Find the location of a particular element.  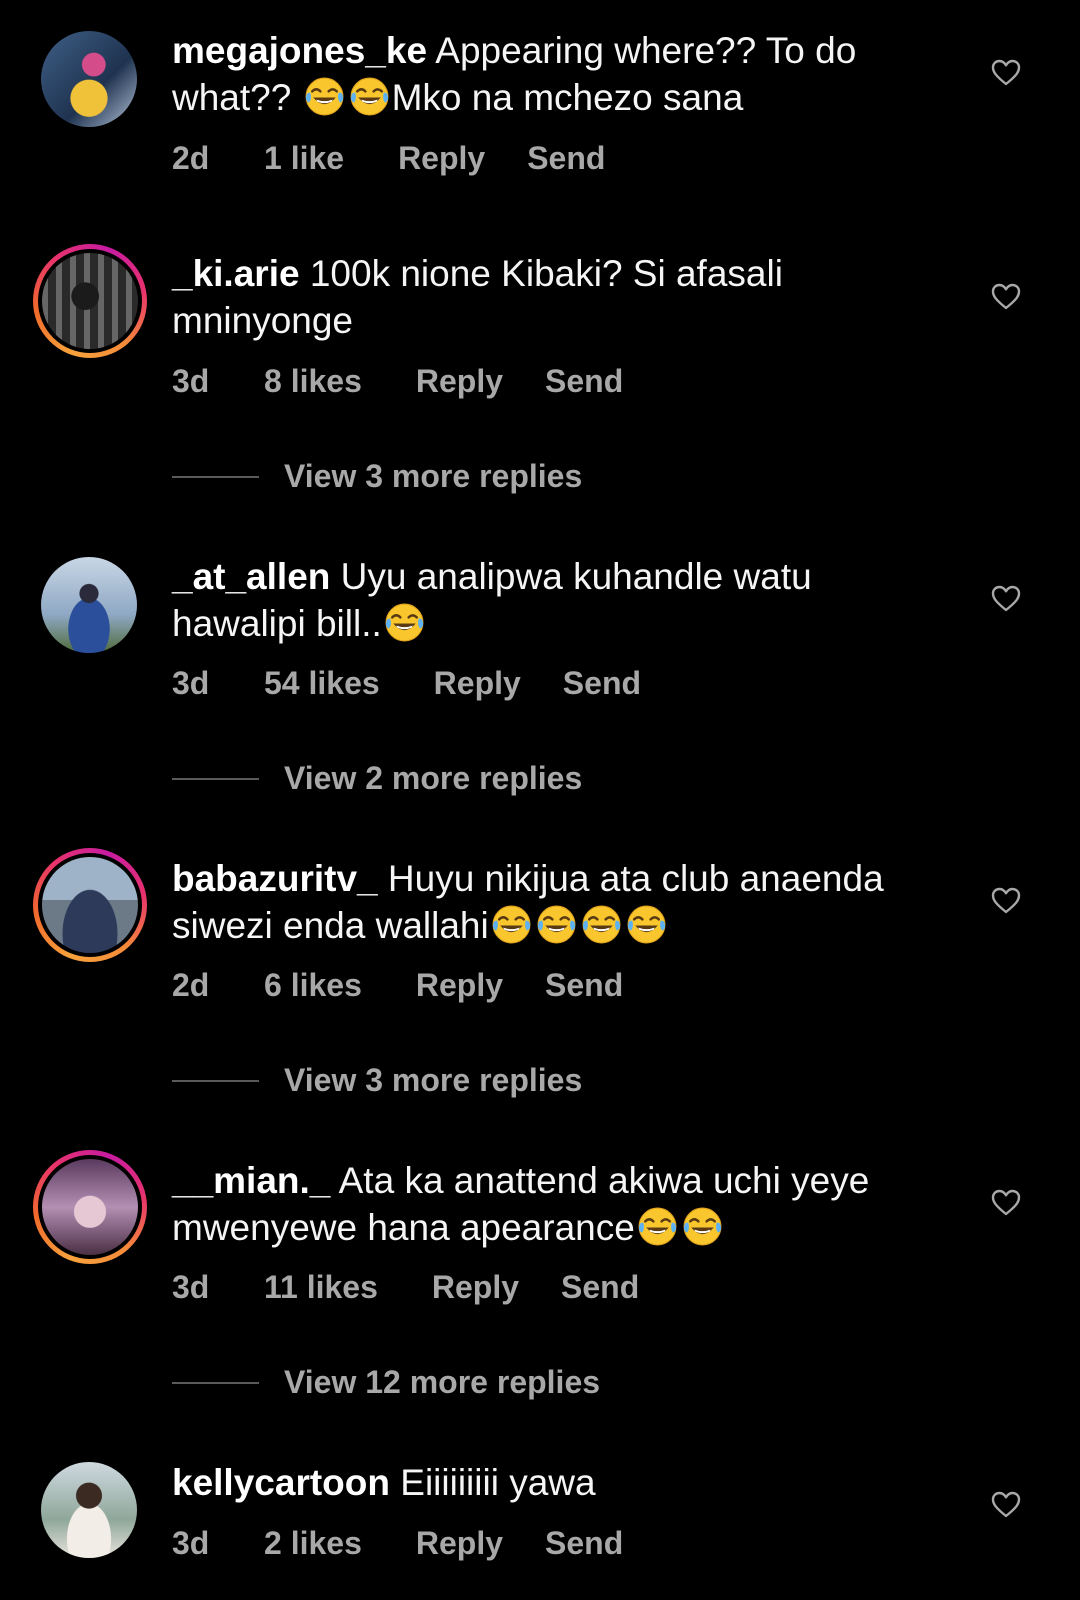

view-replies-label: View 12 more replies is located at coordinates (442, 1382).